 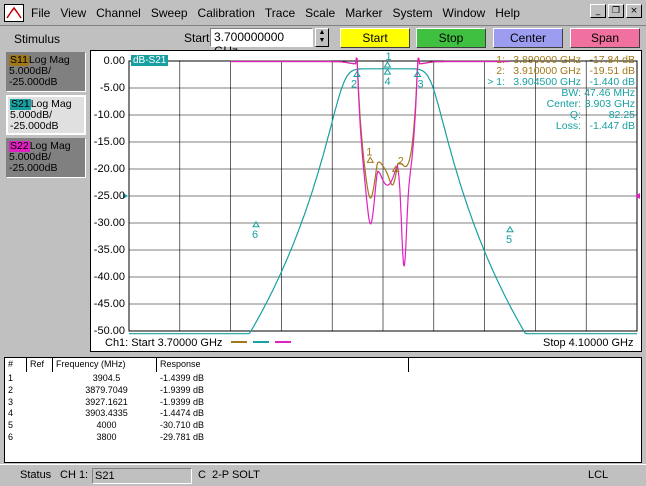 I want to click on table-row: 3 3927.1621 -1.9399 dB, so click(x=323, y=402).